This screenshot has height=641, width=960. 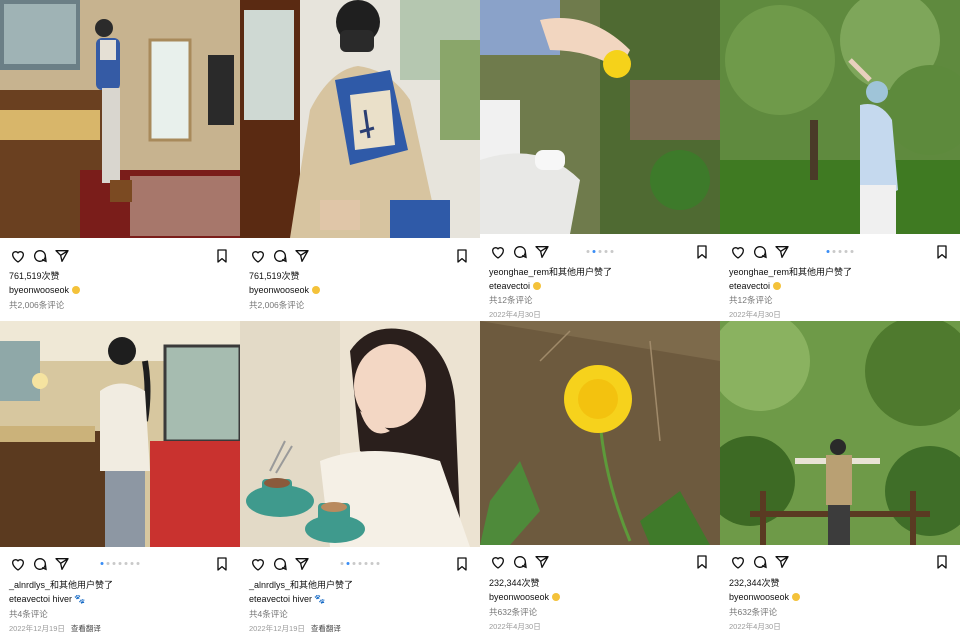 What do you see at coordinates (777, 286) in the screenshot?
I see `hand-emoji-icon` at bounding box center [777, 286].